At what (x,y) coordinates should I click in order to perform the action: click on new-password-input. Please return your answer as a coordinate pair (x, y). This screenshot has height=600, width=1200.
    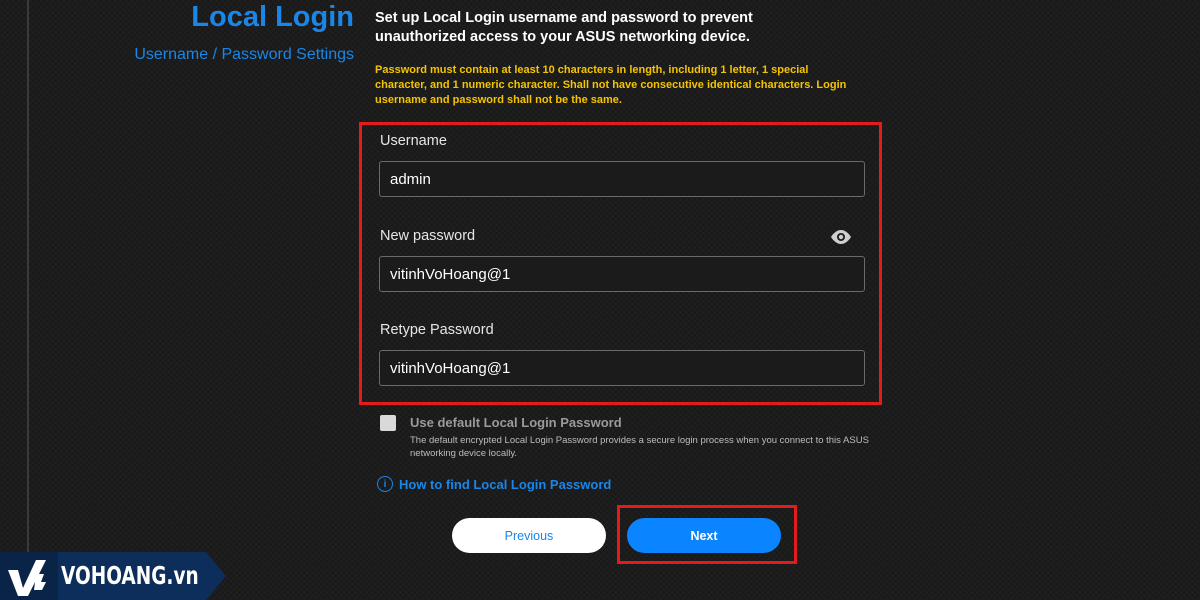
    Looking at the image, I should click on (622, 274).